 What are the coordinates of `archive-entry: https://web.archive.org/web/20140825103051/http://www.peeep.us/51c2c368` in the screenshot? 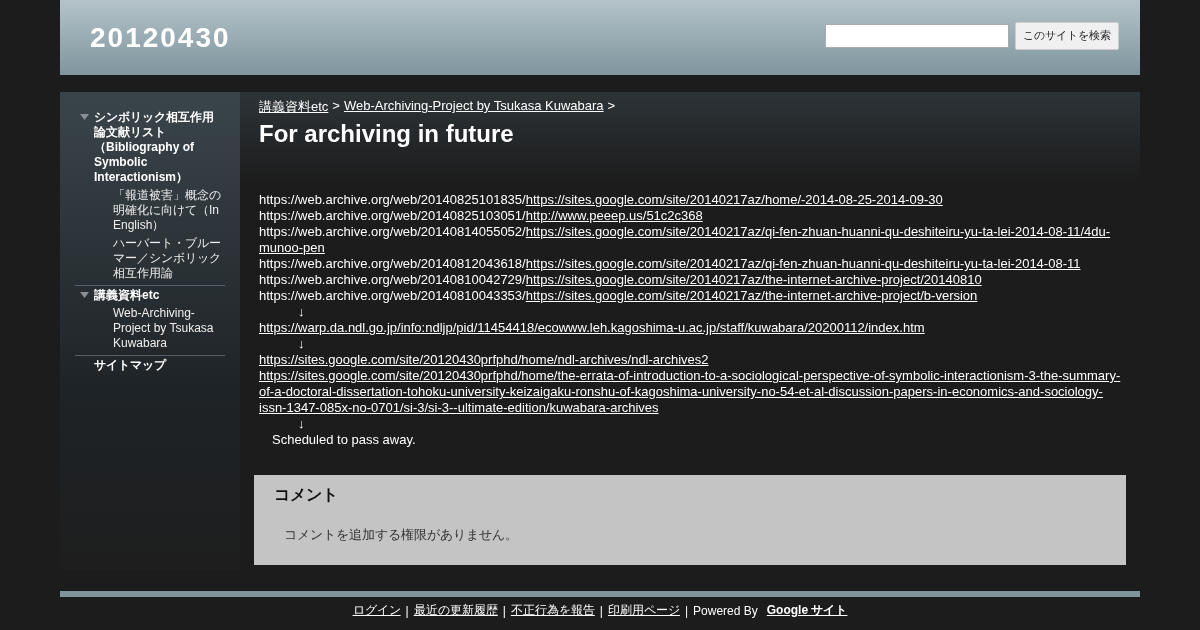 It's located at (692, 216).